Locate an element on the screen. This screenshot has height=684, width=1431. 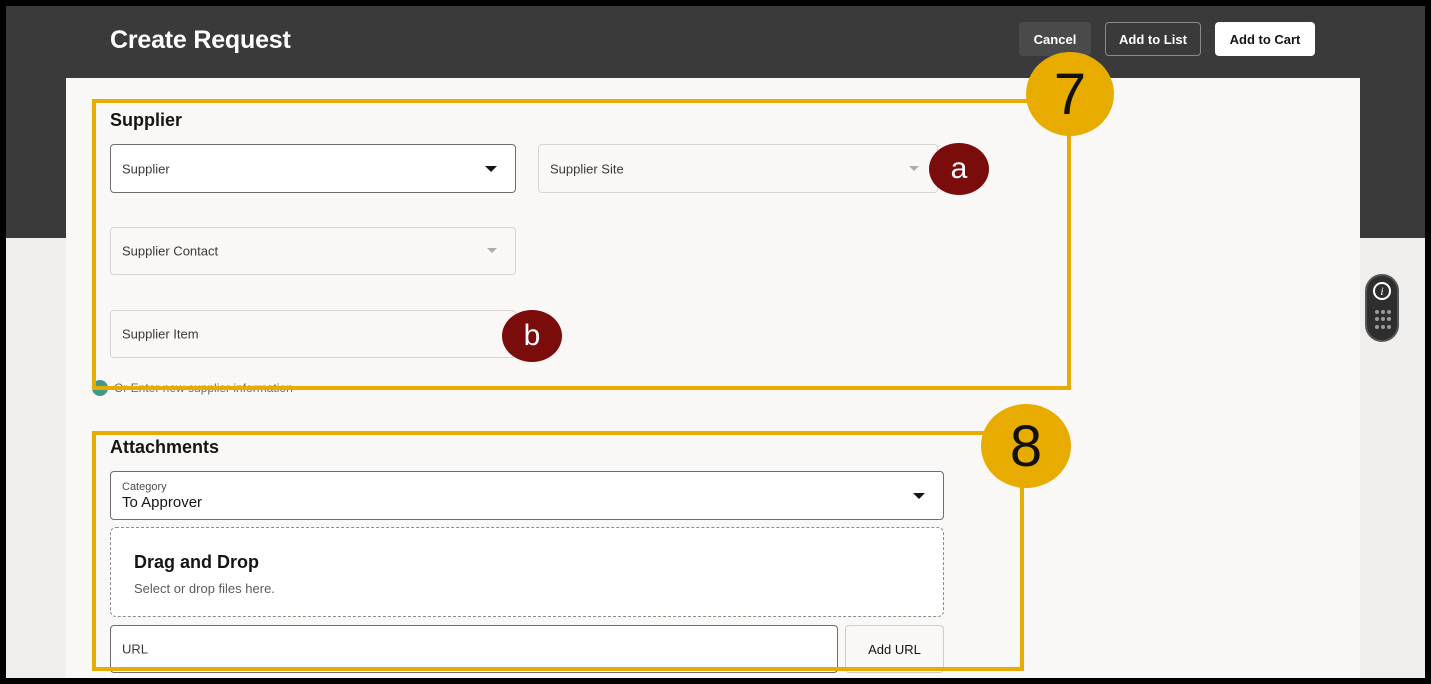
grid-menu-icon is located at coordinates (1383, 320).